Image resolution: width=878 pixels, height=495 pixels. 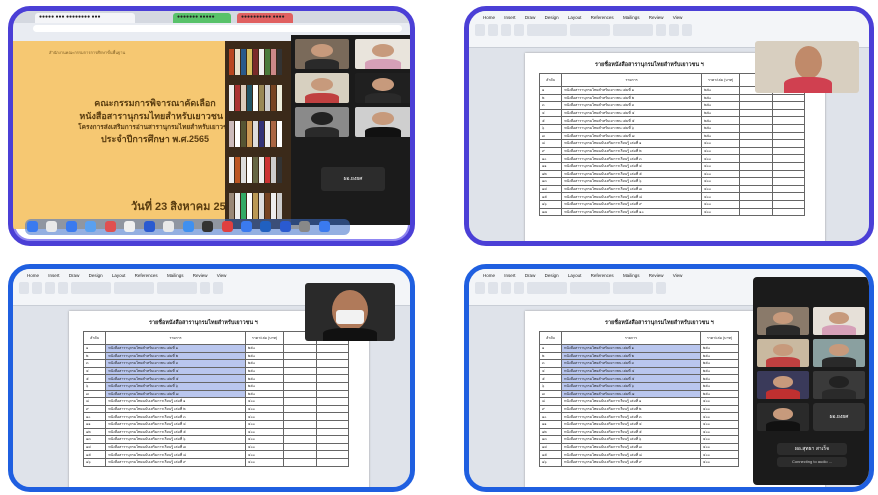 I want to click on table-header: รายการ, so click(x=631, y=338).